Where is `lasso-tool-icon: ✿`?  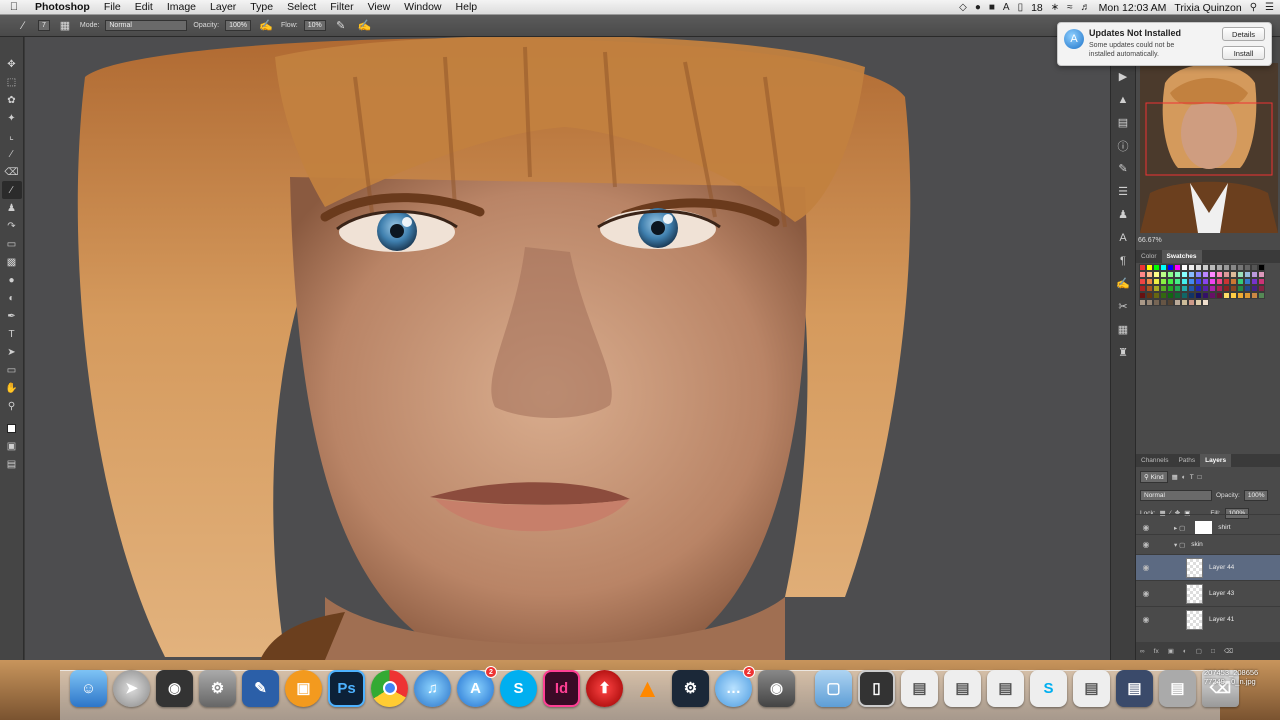
lasso-tool-icon: ✿ is located at coordinates (12, 100).